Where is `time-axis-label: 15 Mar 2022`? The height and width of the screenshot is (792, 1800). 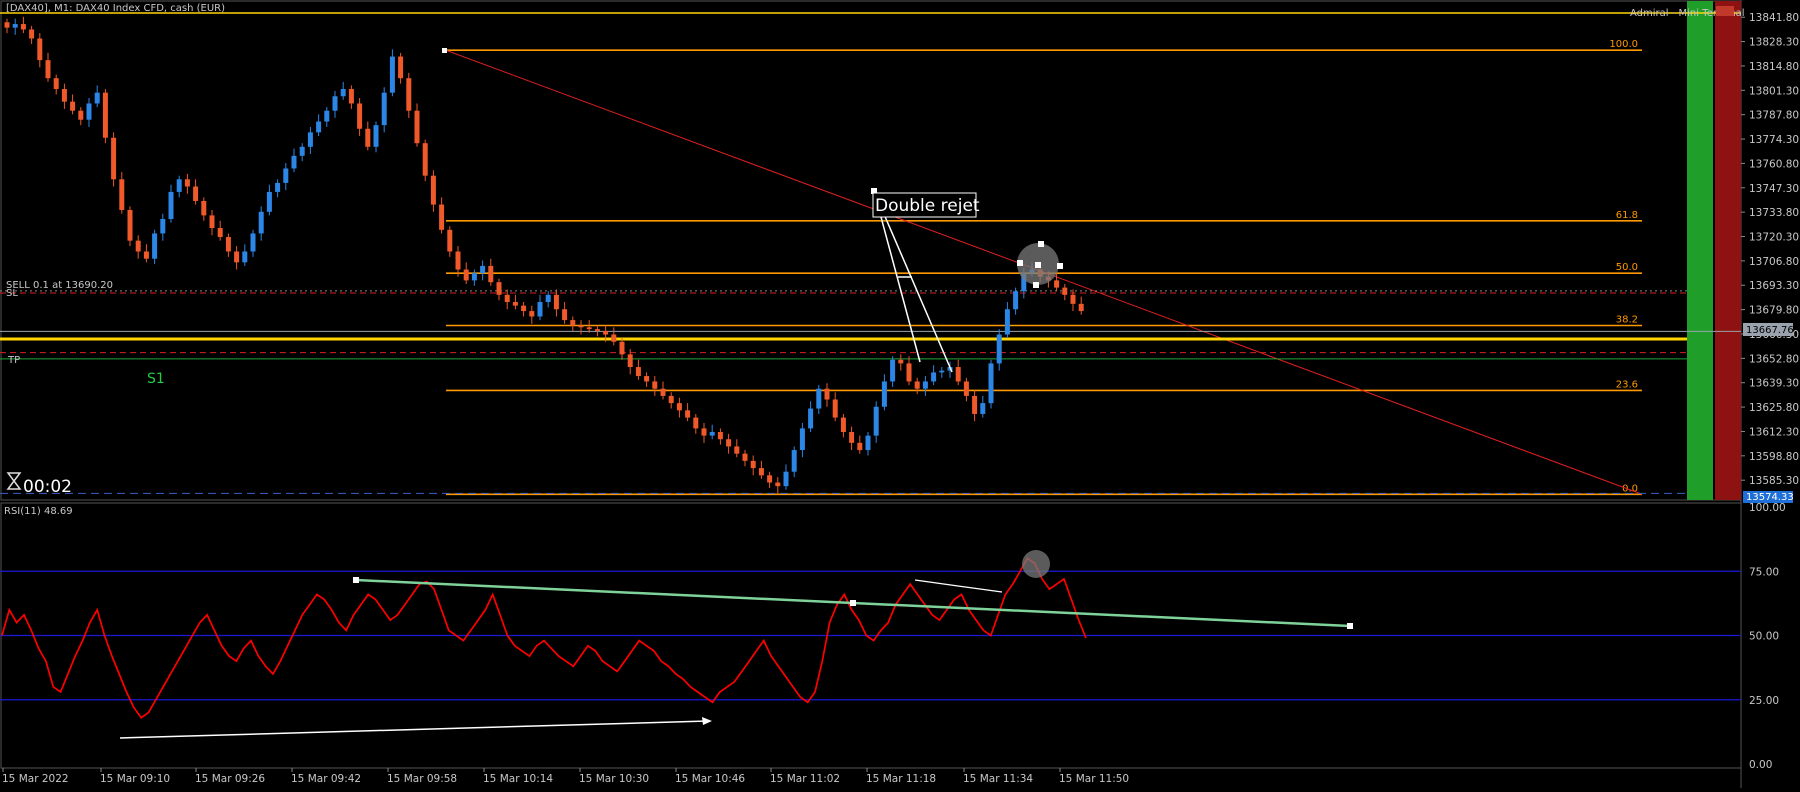
time-axis-label: 15 Mar 2022 is located at coordinates (35, 779).